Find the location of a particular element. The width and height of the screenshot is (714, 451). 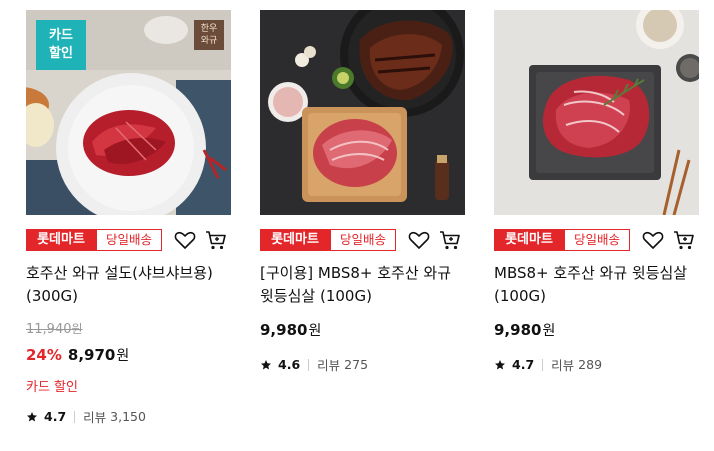

discount-rate: 24% is located at coordinates (44, 355).